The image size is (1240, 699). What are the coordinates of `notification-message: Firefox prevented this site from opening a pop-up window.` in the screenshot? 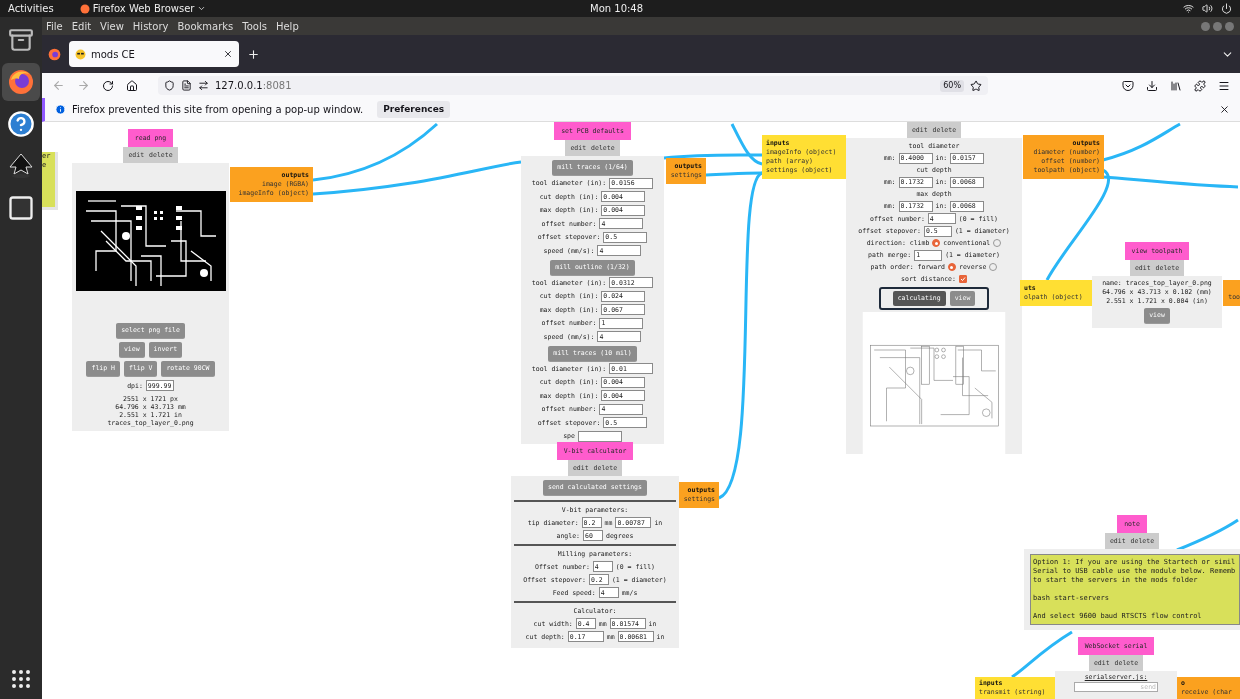 It's located at (218, 110).